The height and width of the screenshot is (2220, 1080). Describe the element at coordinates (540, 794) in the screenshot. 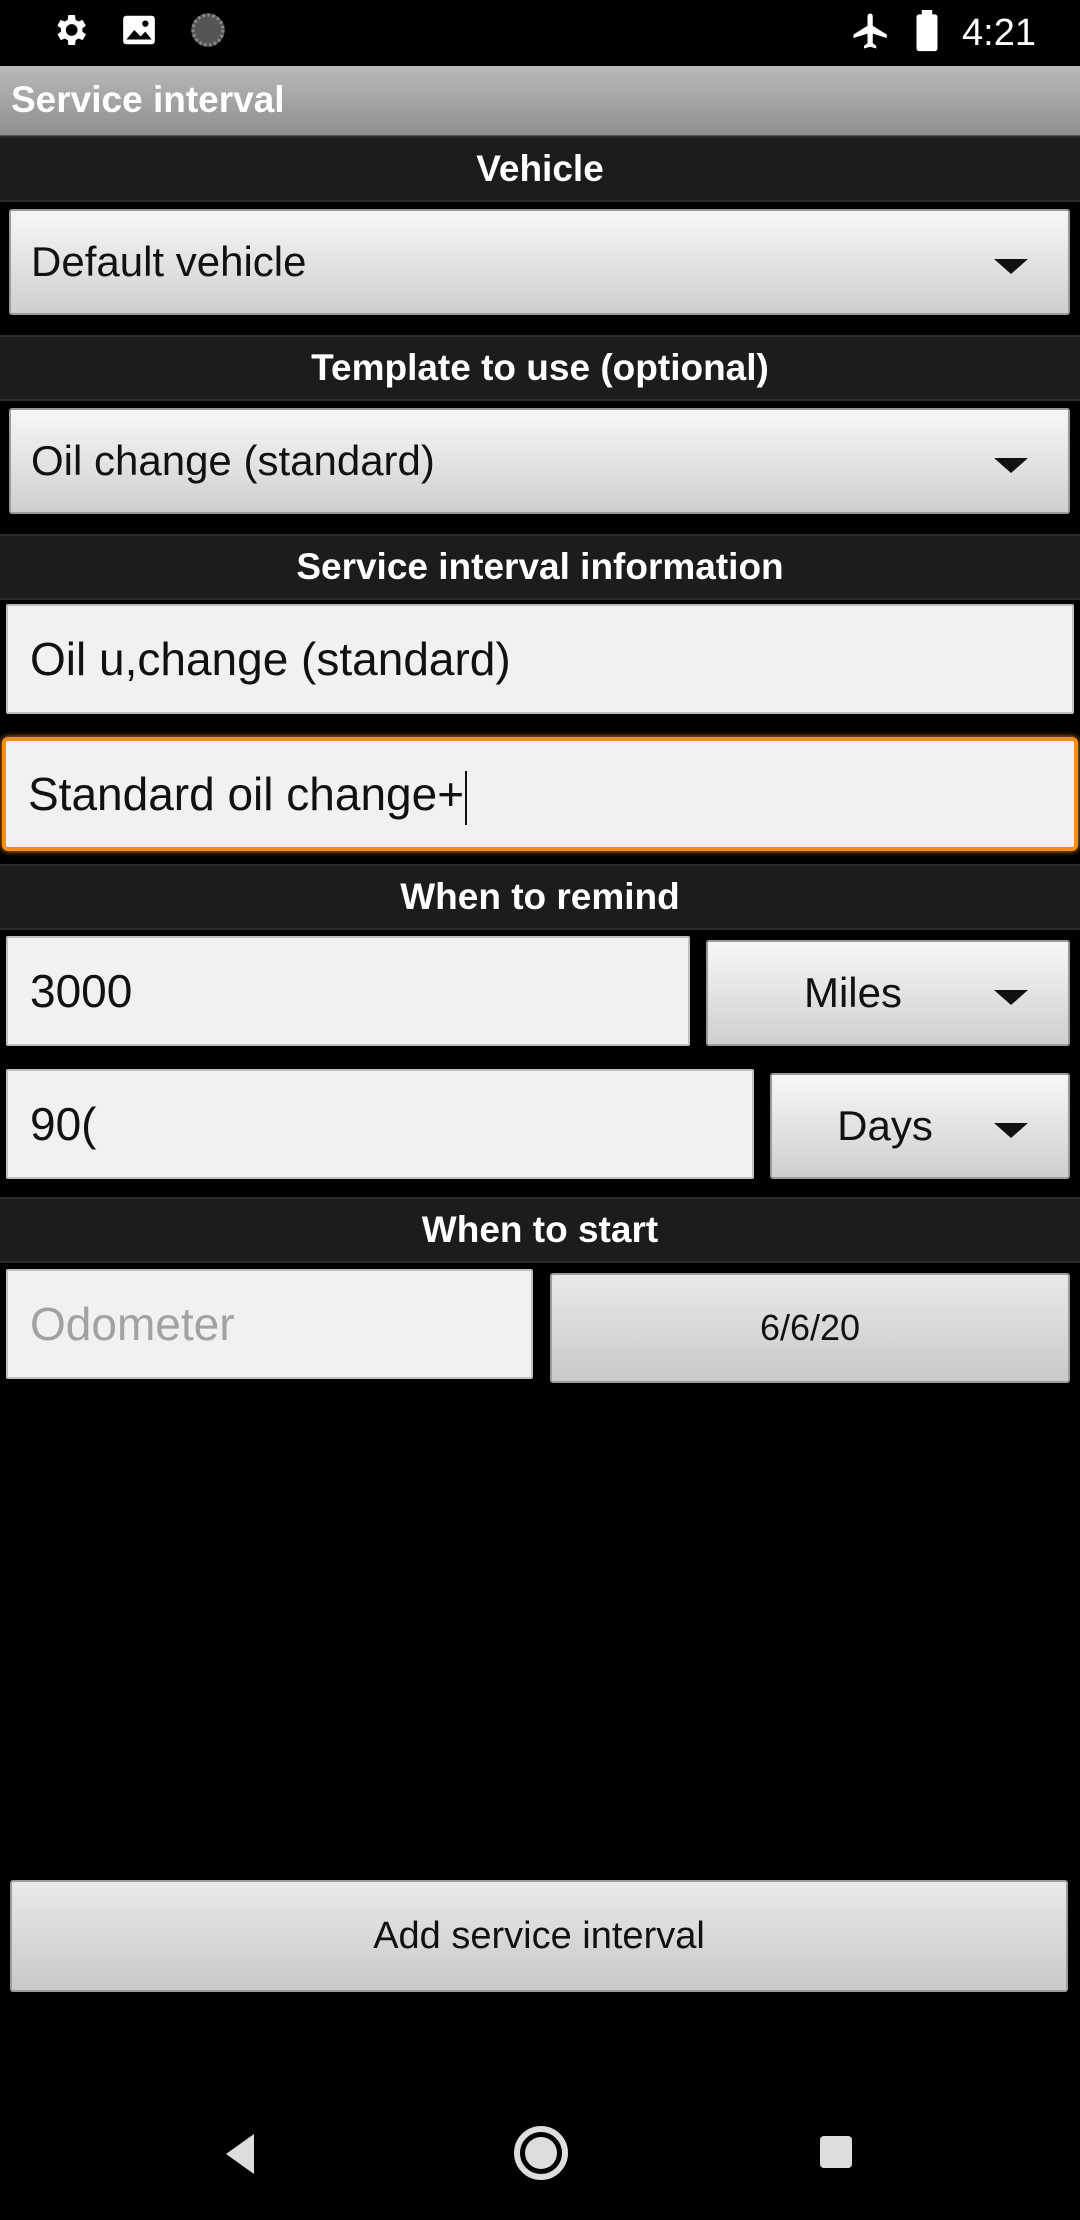

I see `interval-description-input: Standard oil change+` at that location.